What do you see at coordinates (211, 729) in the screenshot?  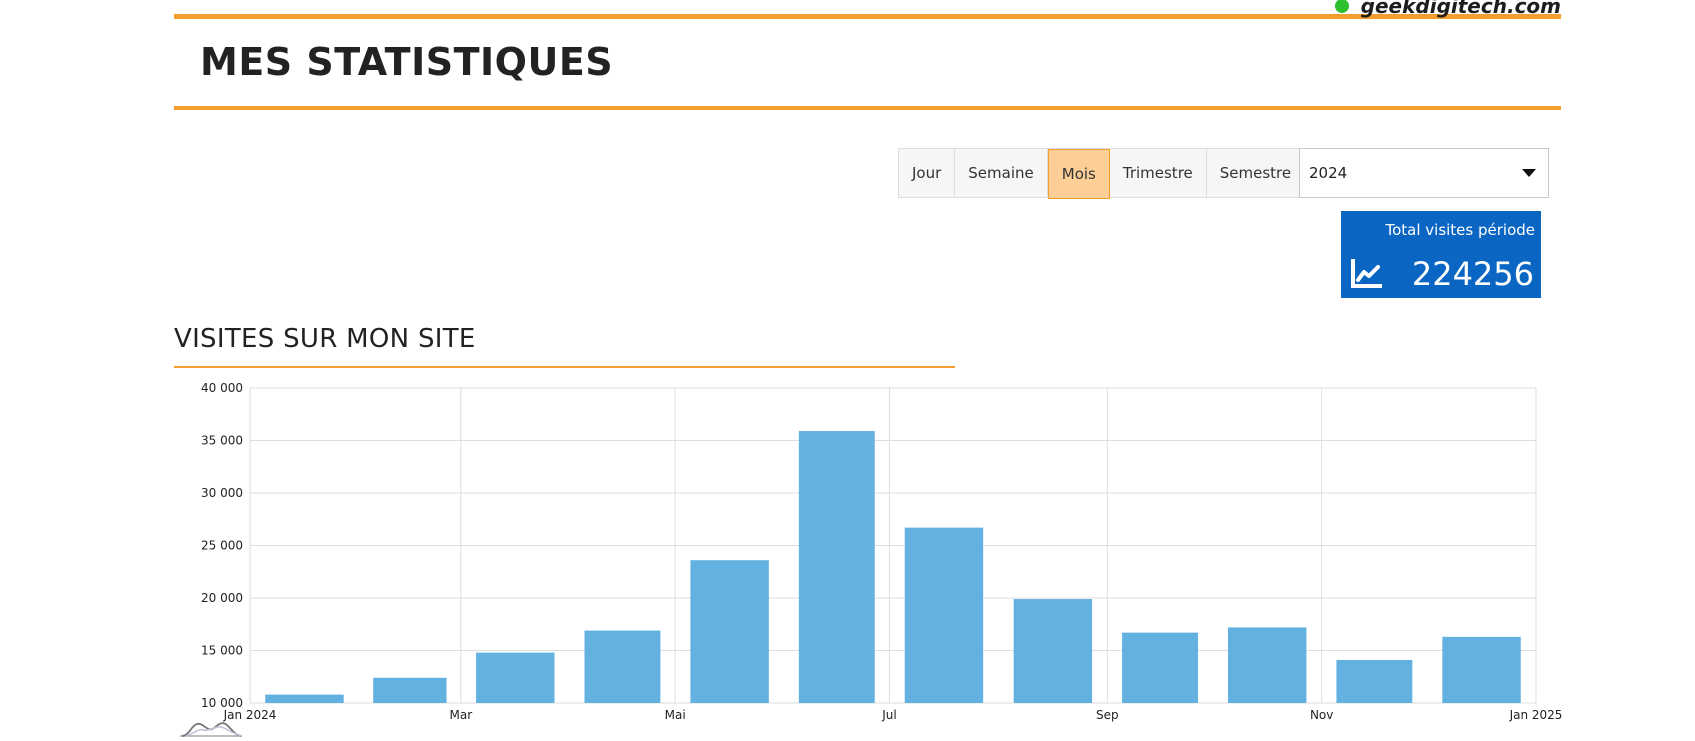 I see `chart-logo-icon` at bounding box center [211, 729].